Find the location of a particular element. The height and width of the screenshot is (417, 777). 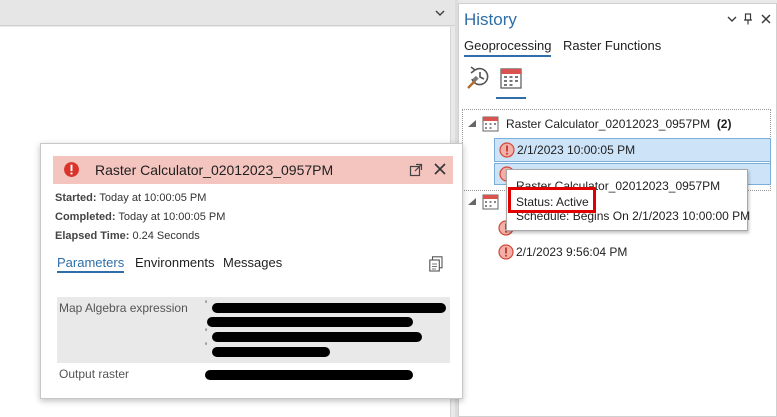

elapsed-row: Elapsed Time: 0.24 Seconds is located at coordinates (127, 236).